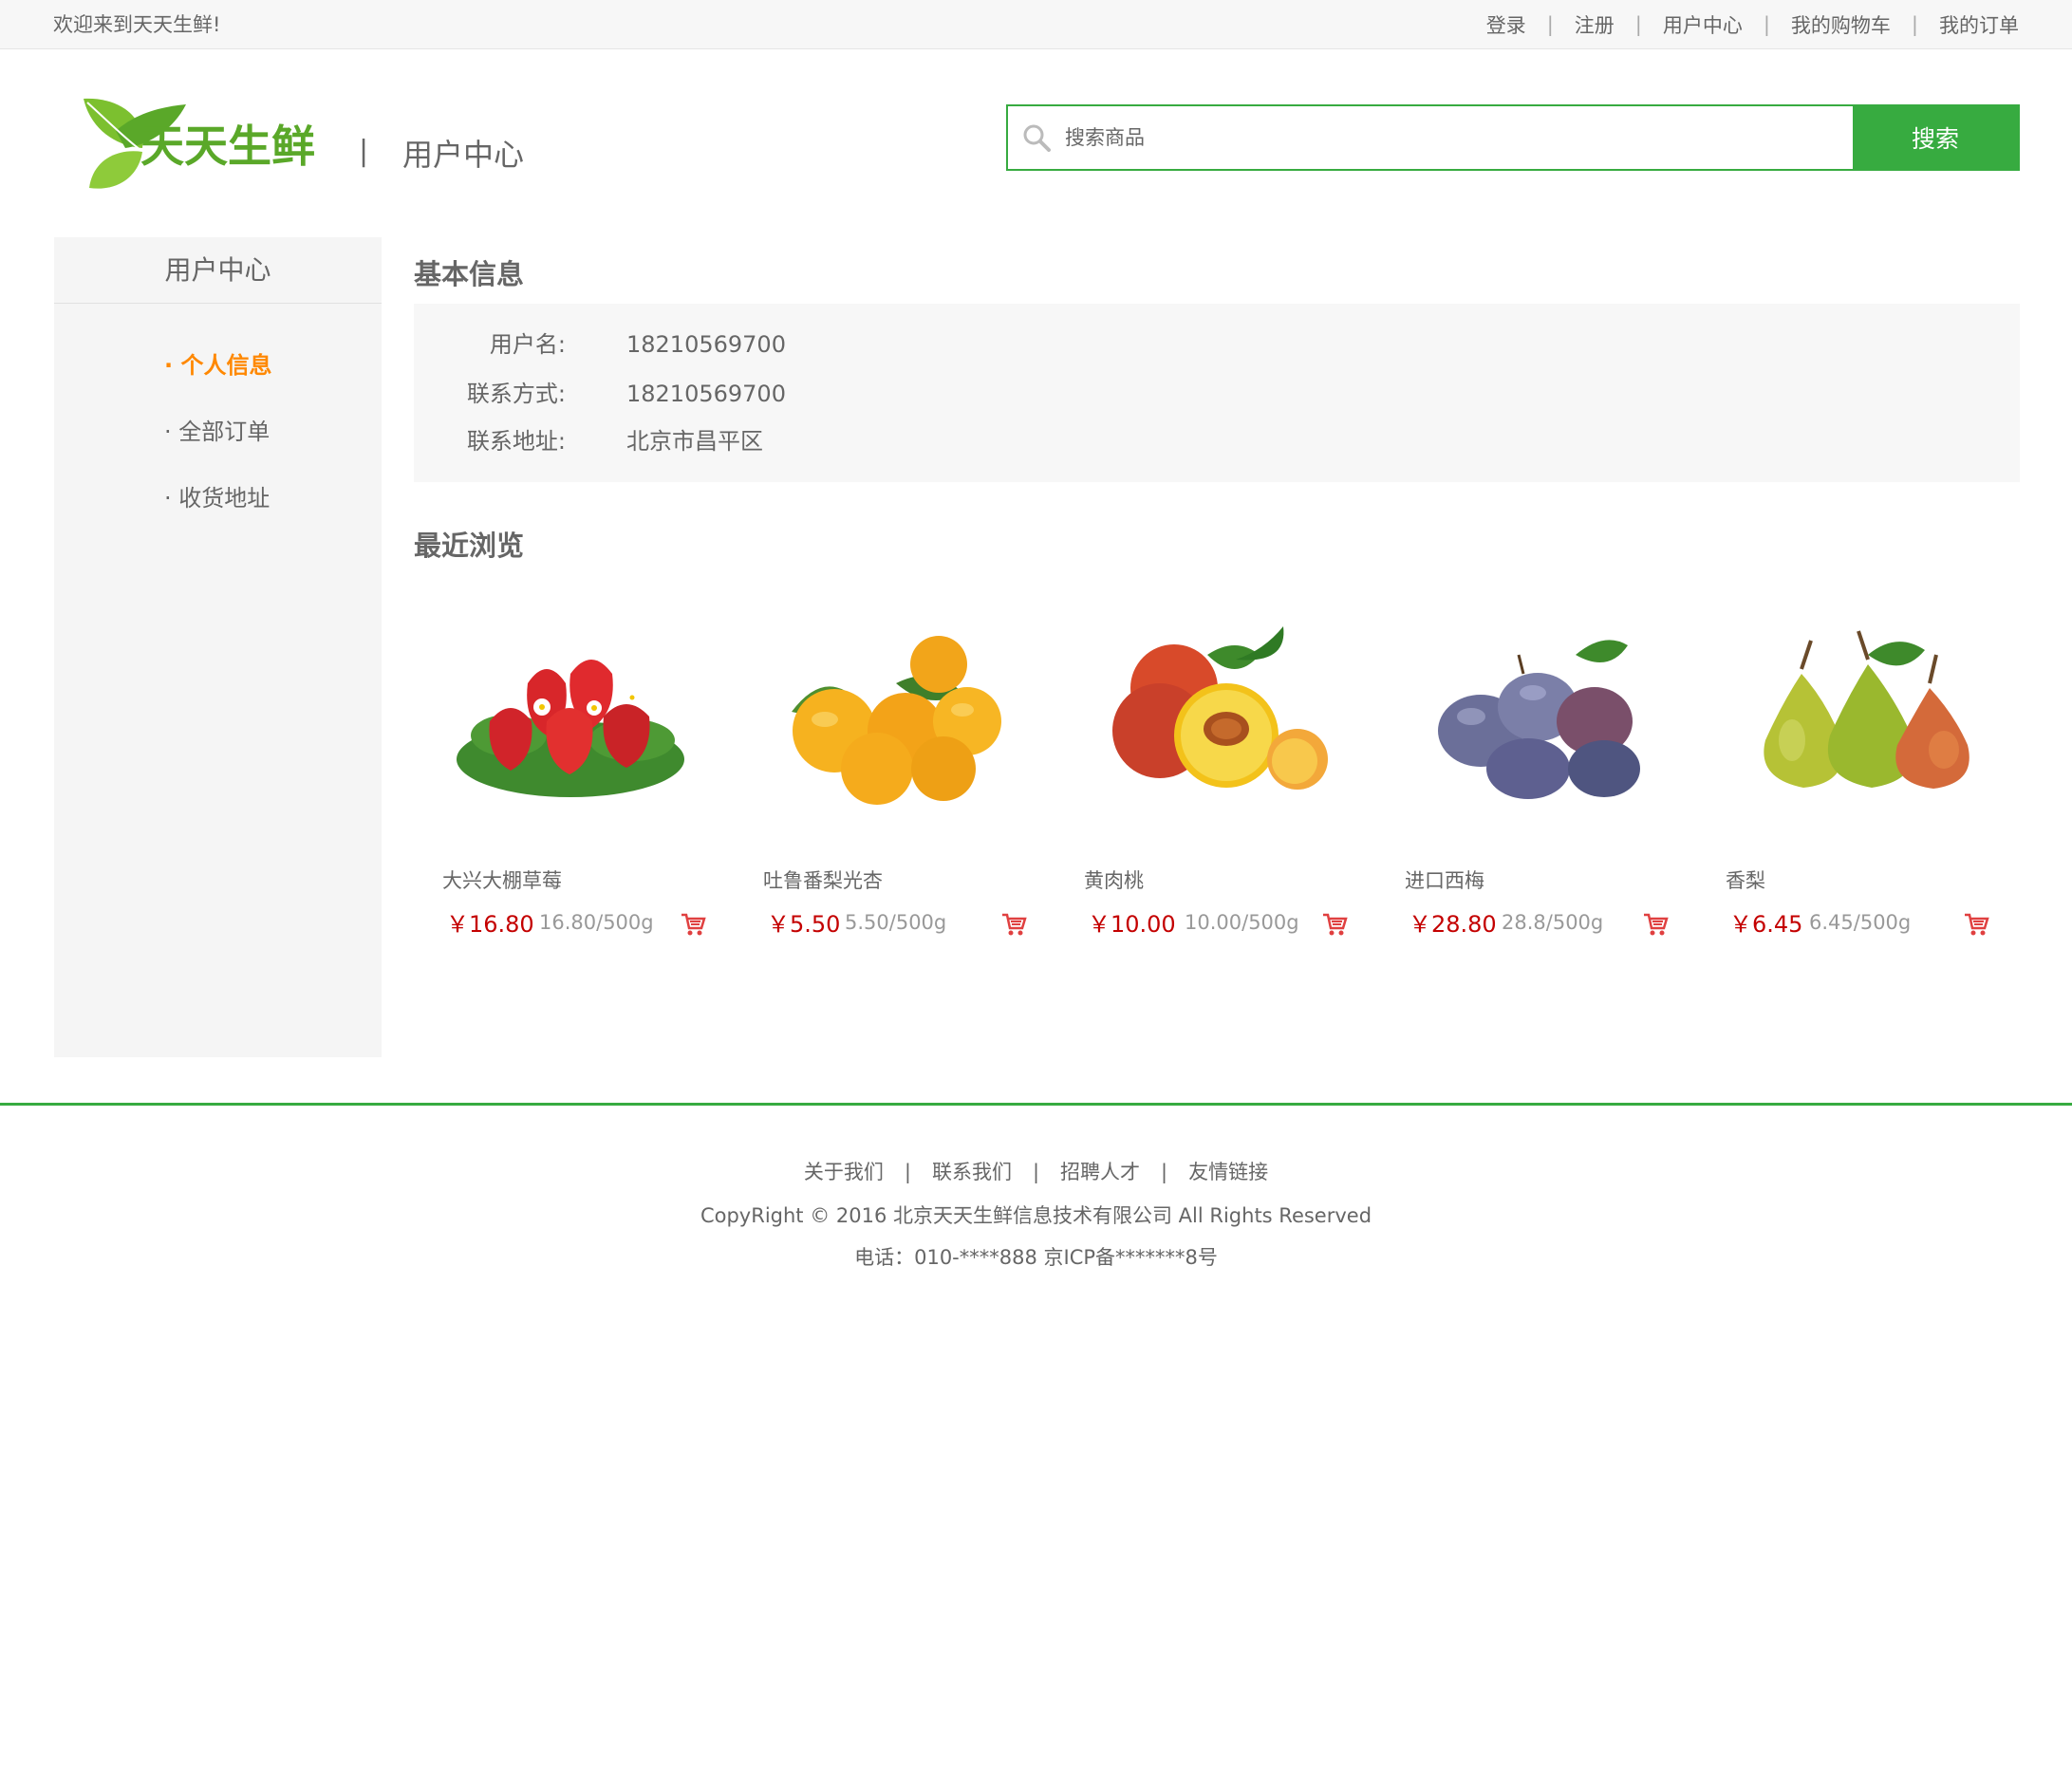 This screenshot has width=2072, height=1787. Describe the element at coordinates (218, 366) in the screenshot. I see `sidebar-item-personal-info: · 个人信息` at that location.